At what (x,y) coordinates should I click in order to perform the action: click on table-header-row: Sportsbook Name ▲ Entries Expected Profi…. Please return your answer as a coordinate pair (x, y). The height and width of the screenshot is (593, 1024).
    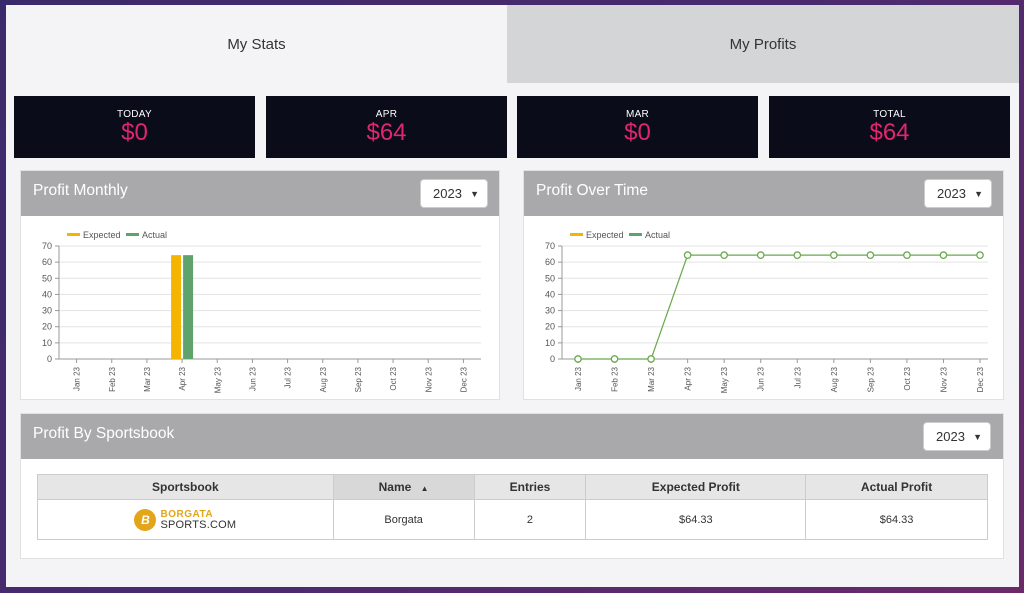
    Looking at the image, I should click on (512, 487).